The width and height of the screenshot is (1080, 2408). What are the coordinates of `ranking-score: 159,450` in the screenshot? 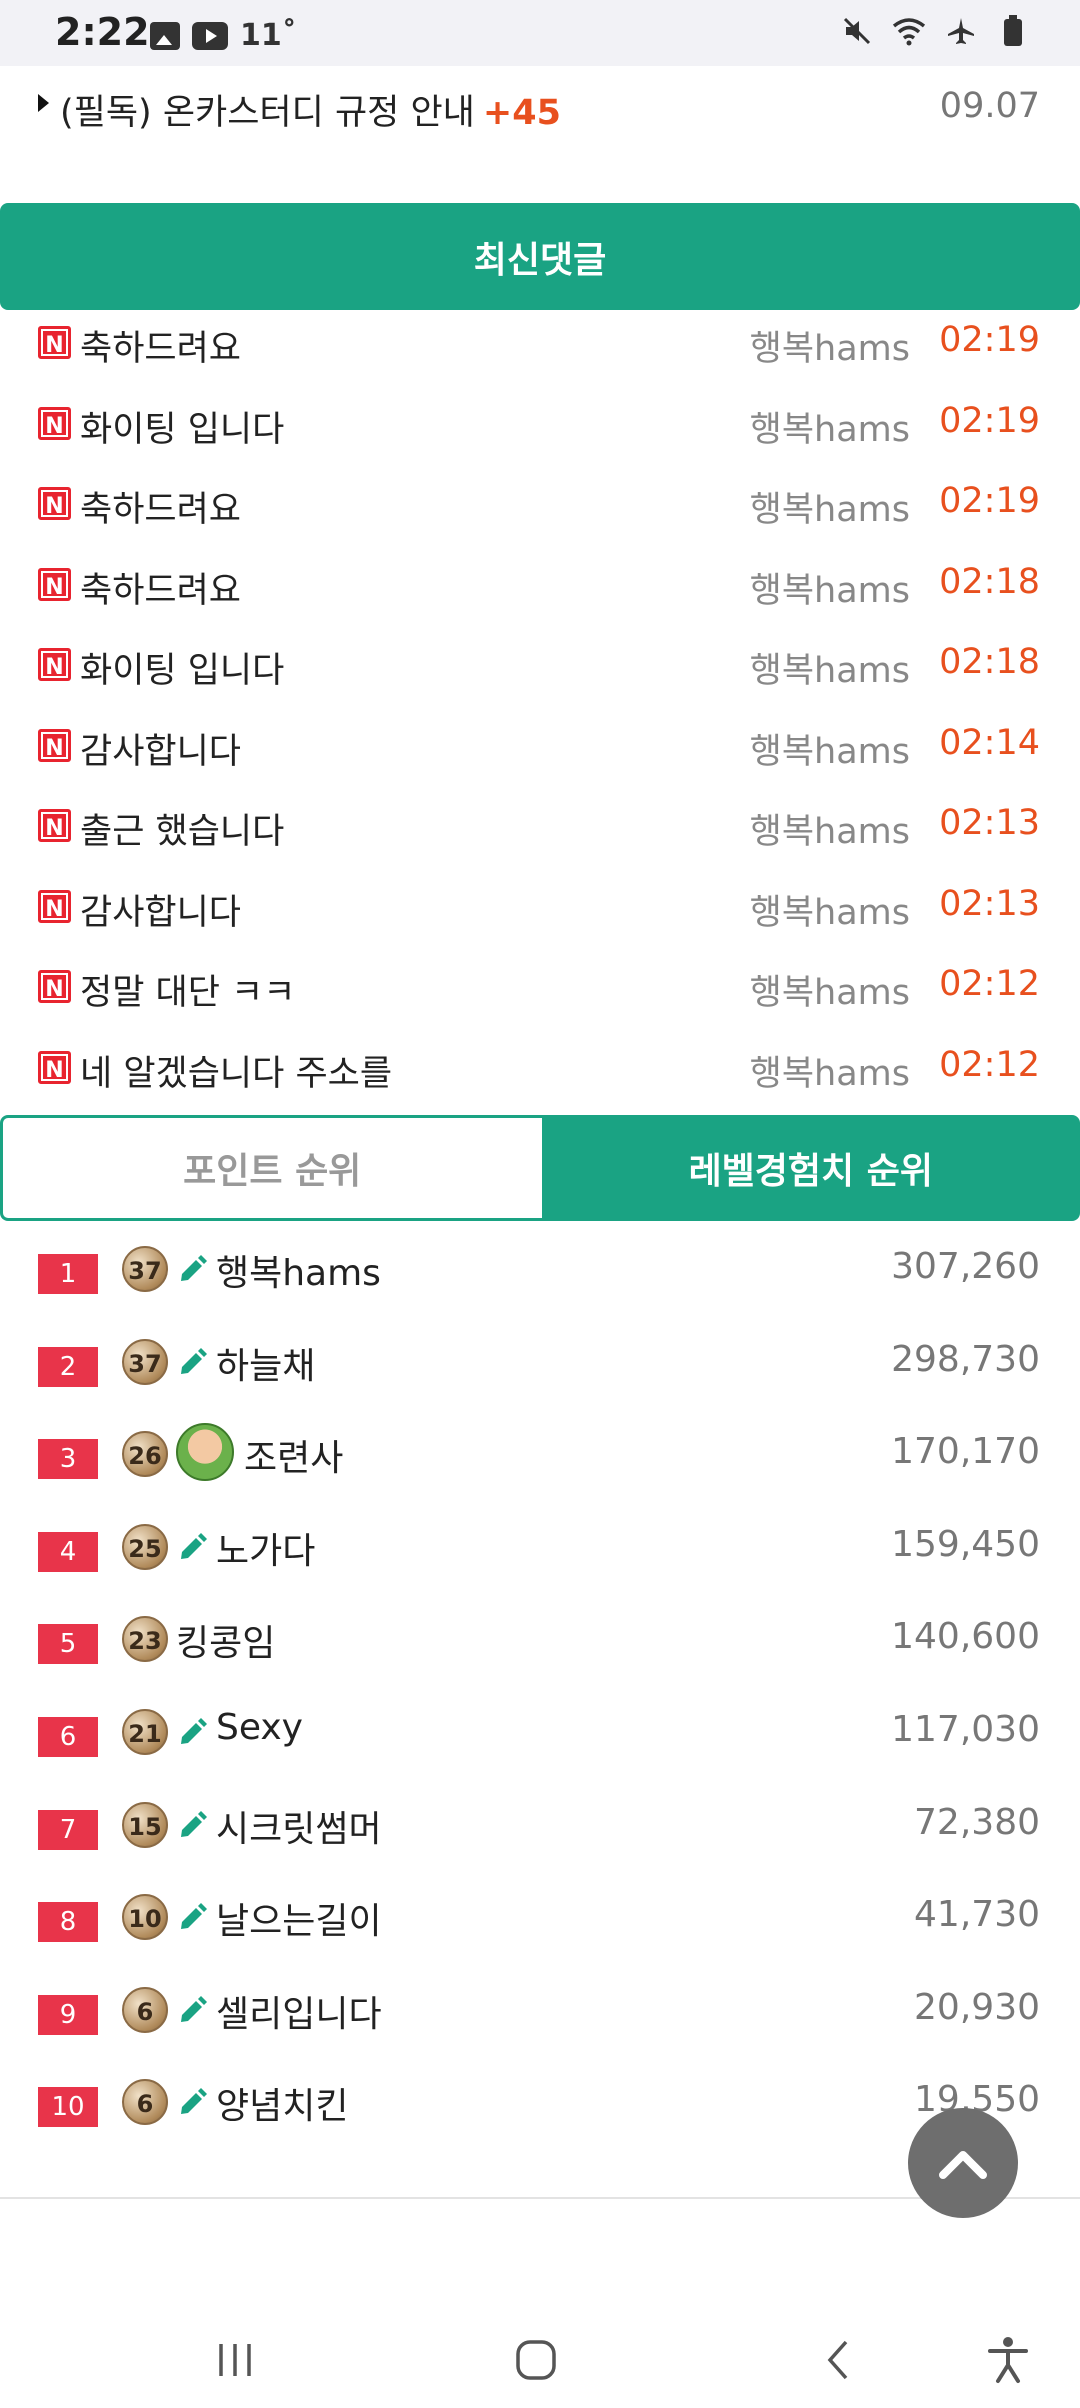 It's located at (965, 1544).